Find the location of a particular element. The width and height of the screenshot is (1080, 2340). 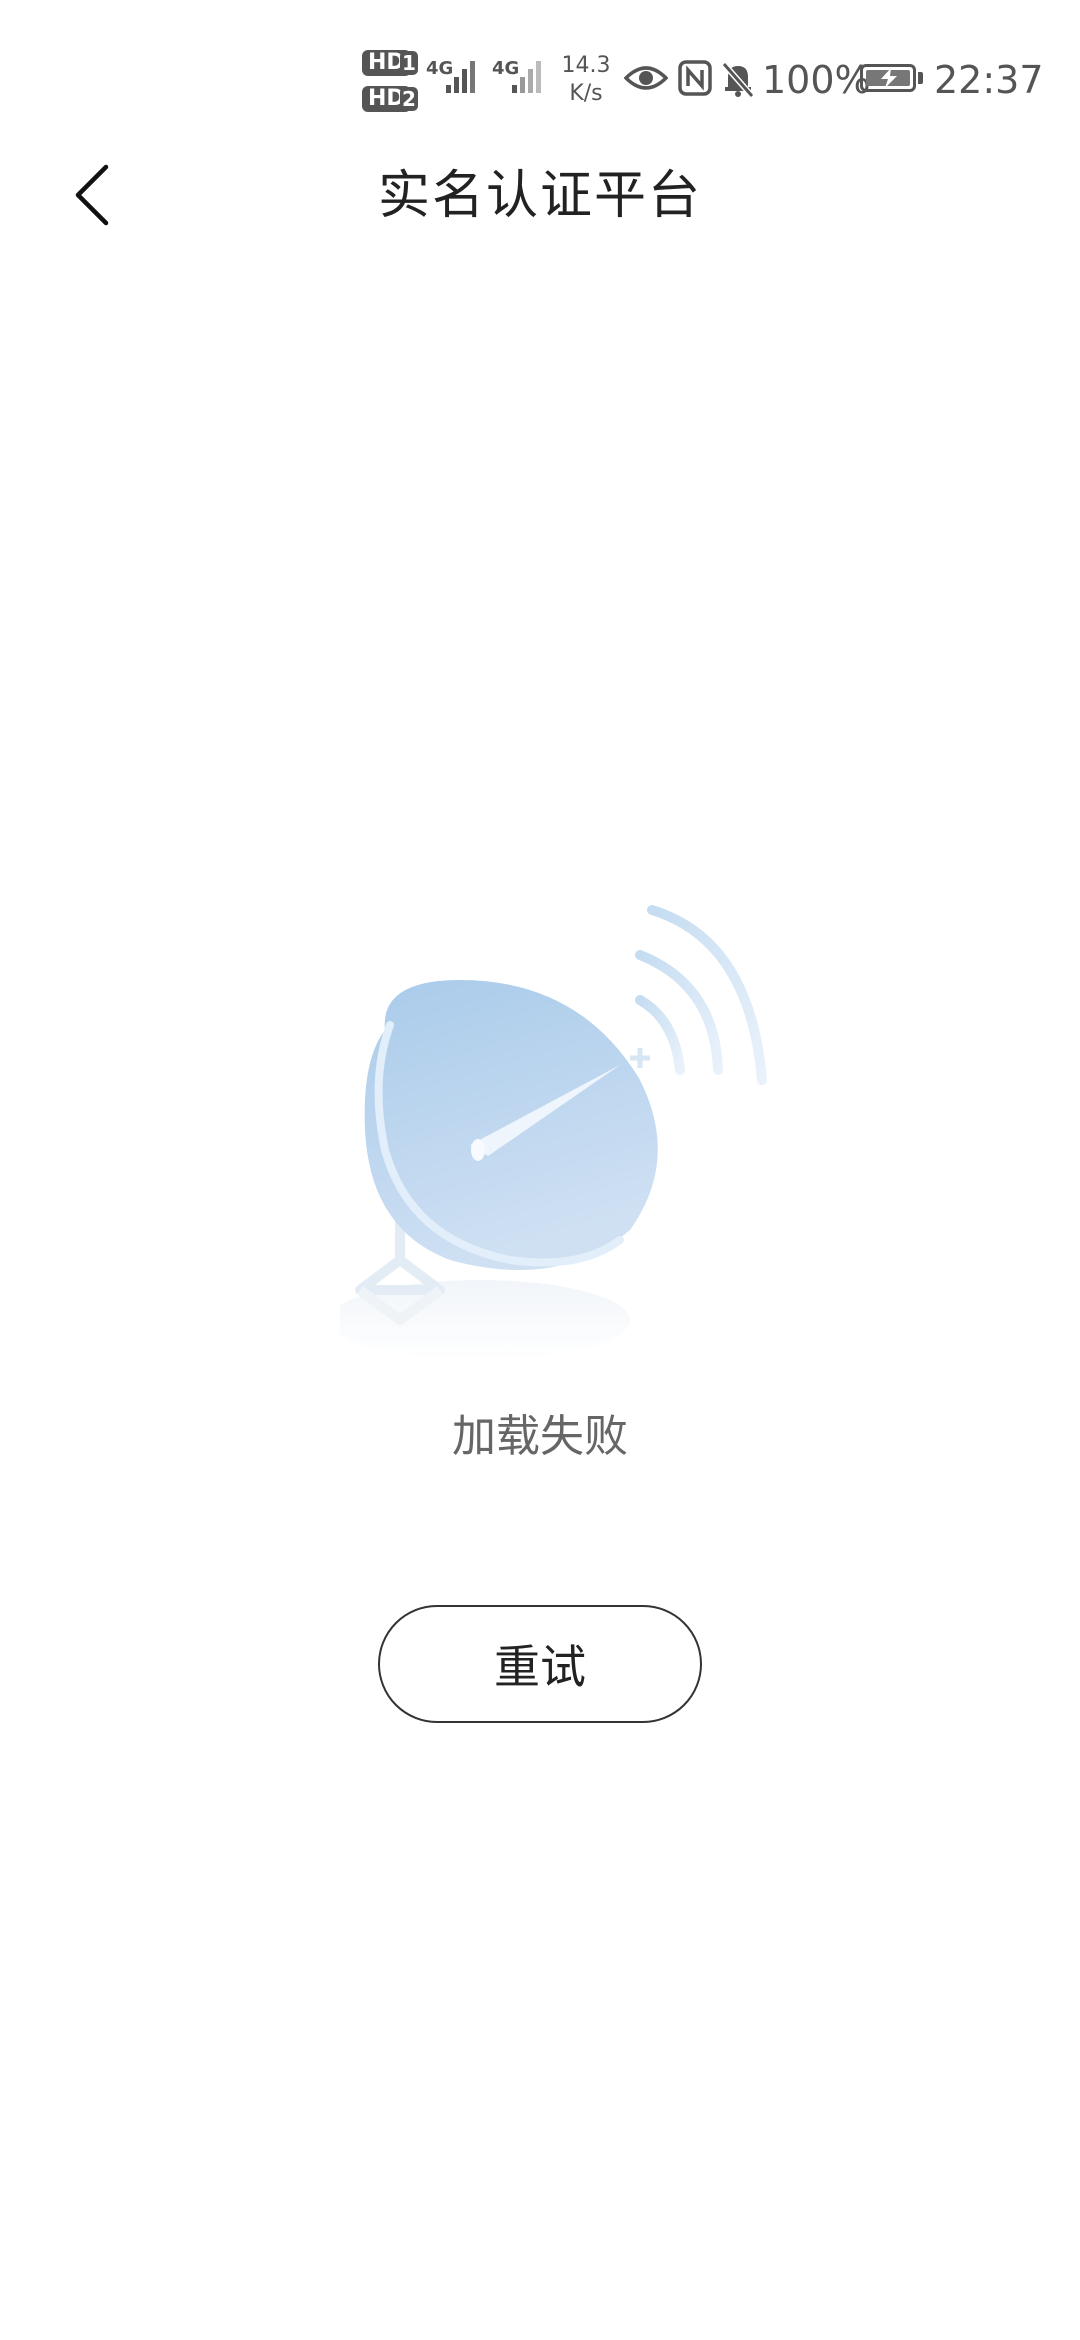

eye-icon is located at coordinates (646, 78).